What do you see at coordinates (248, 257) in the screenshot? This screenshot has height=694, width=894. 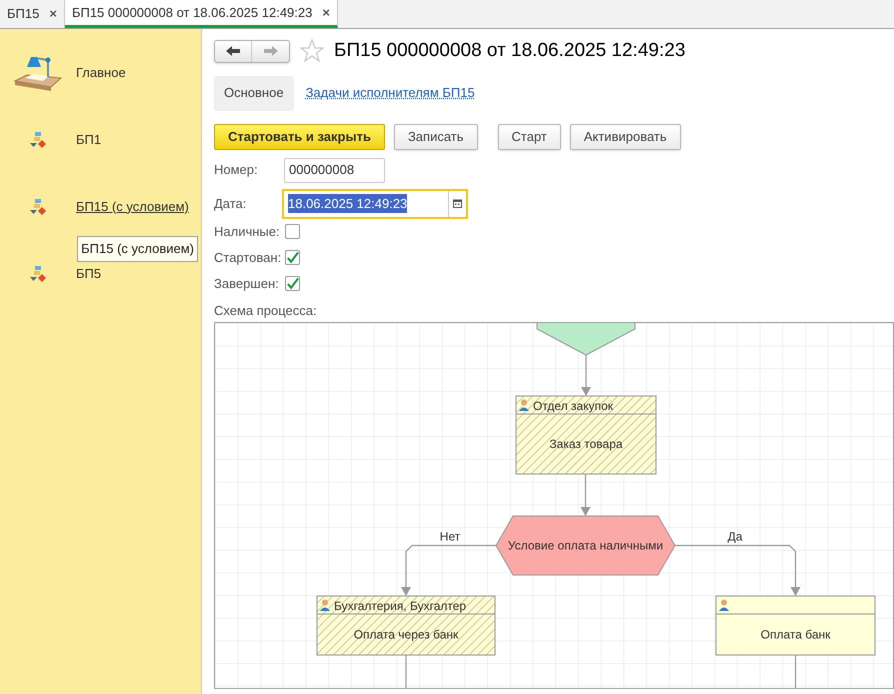 I see `checkbox-label: Стартован:` at bounding box center [248, 257].